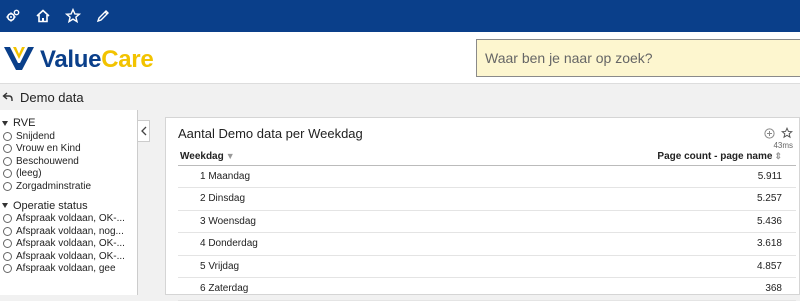 The height and width of the screenshot is (301, 800). Describe the element at coordinates (600, 244) in the screenshot. I see `cell-page-count: 3.618` at that location.